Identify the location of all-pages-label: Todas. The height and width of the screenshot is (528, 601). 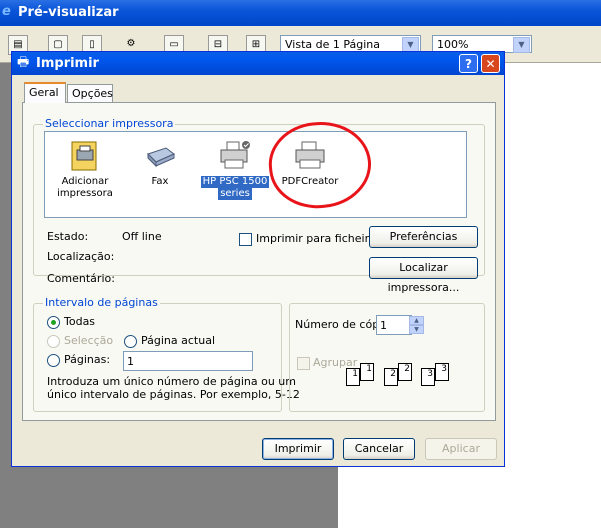
(79, 321).